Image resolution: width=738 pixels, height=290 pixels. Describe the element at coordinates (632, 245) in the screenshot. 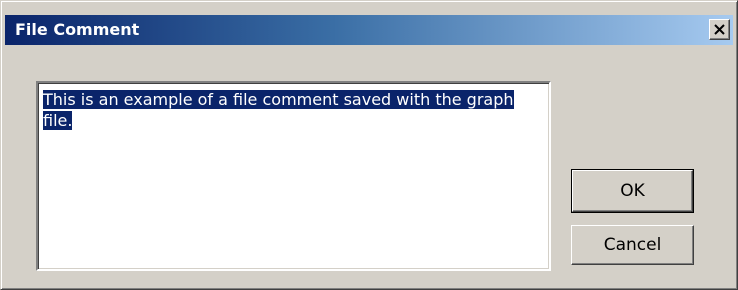

I see `cancel-button: Cancel` at that location.